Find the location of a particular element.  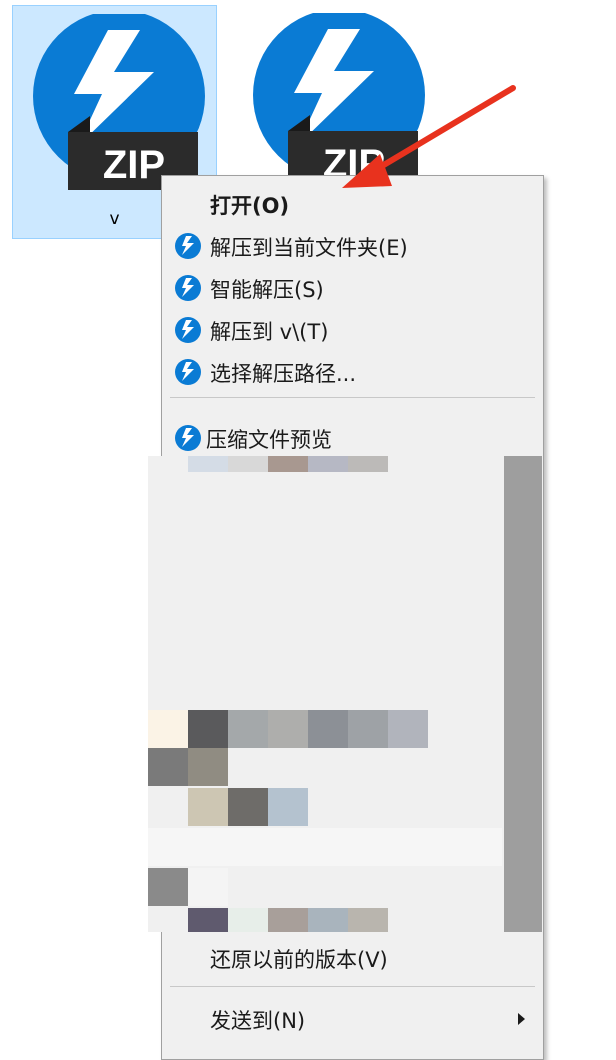

menu-item-send-to: 发送到(N) is located at coordinates (352, 1019).